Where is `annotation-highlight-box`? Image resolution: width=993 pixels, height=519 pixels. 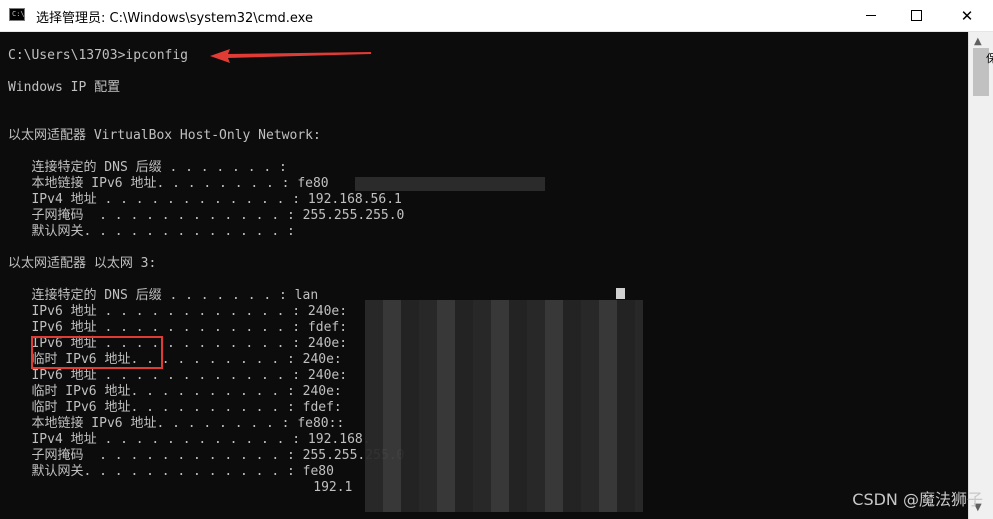
annotation-highlight-box is located at coordinates (97, 352).